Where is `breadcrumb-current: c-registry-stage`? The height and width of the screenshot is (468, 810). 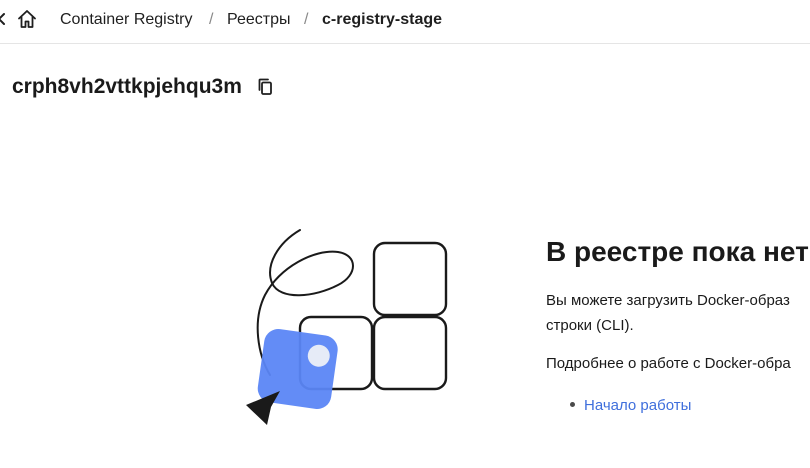
breadcrumb-current: c-registry-stage is located at coordinates (382, 19).